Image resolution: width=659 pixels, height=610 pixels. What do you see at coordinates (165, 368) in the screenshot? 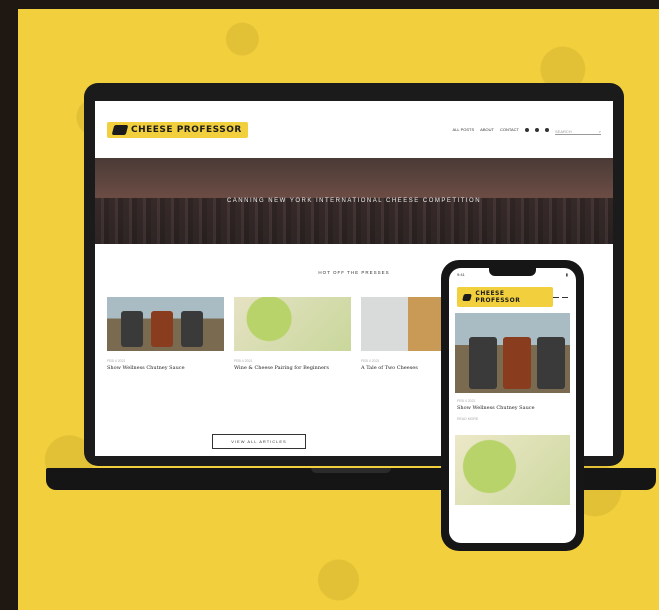
I see `article-title: Show Wellness Chutney Sauce` at bounding box center [165, 368].